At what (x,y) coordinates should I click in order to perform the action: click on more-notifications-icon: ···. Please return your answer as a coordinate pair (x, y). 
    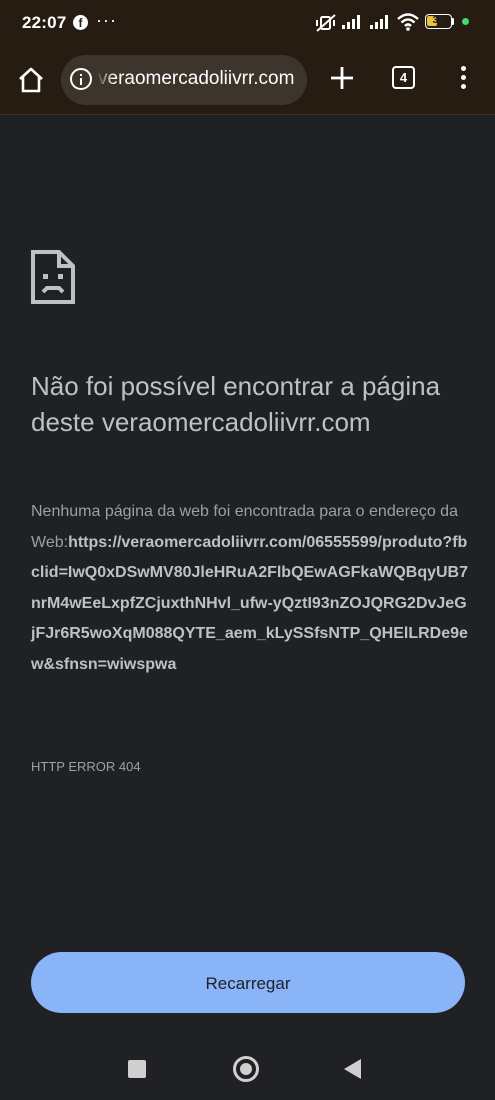
    Looking at the image, I should click on (106, 20).